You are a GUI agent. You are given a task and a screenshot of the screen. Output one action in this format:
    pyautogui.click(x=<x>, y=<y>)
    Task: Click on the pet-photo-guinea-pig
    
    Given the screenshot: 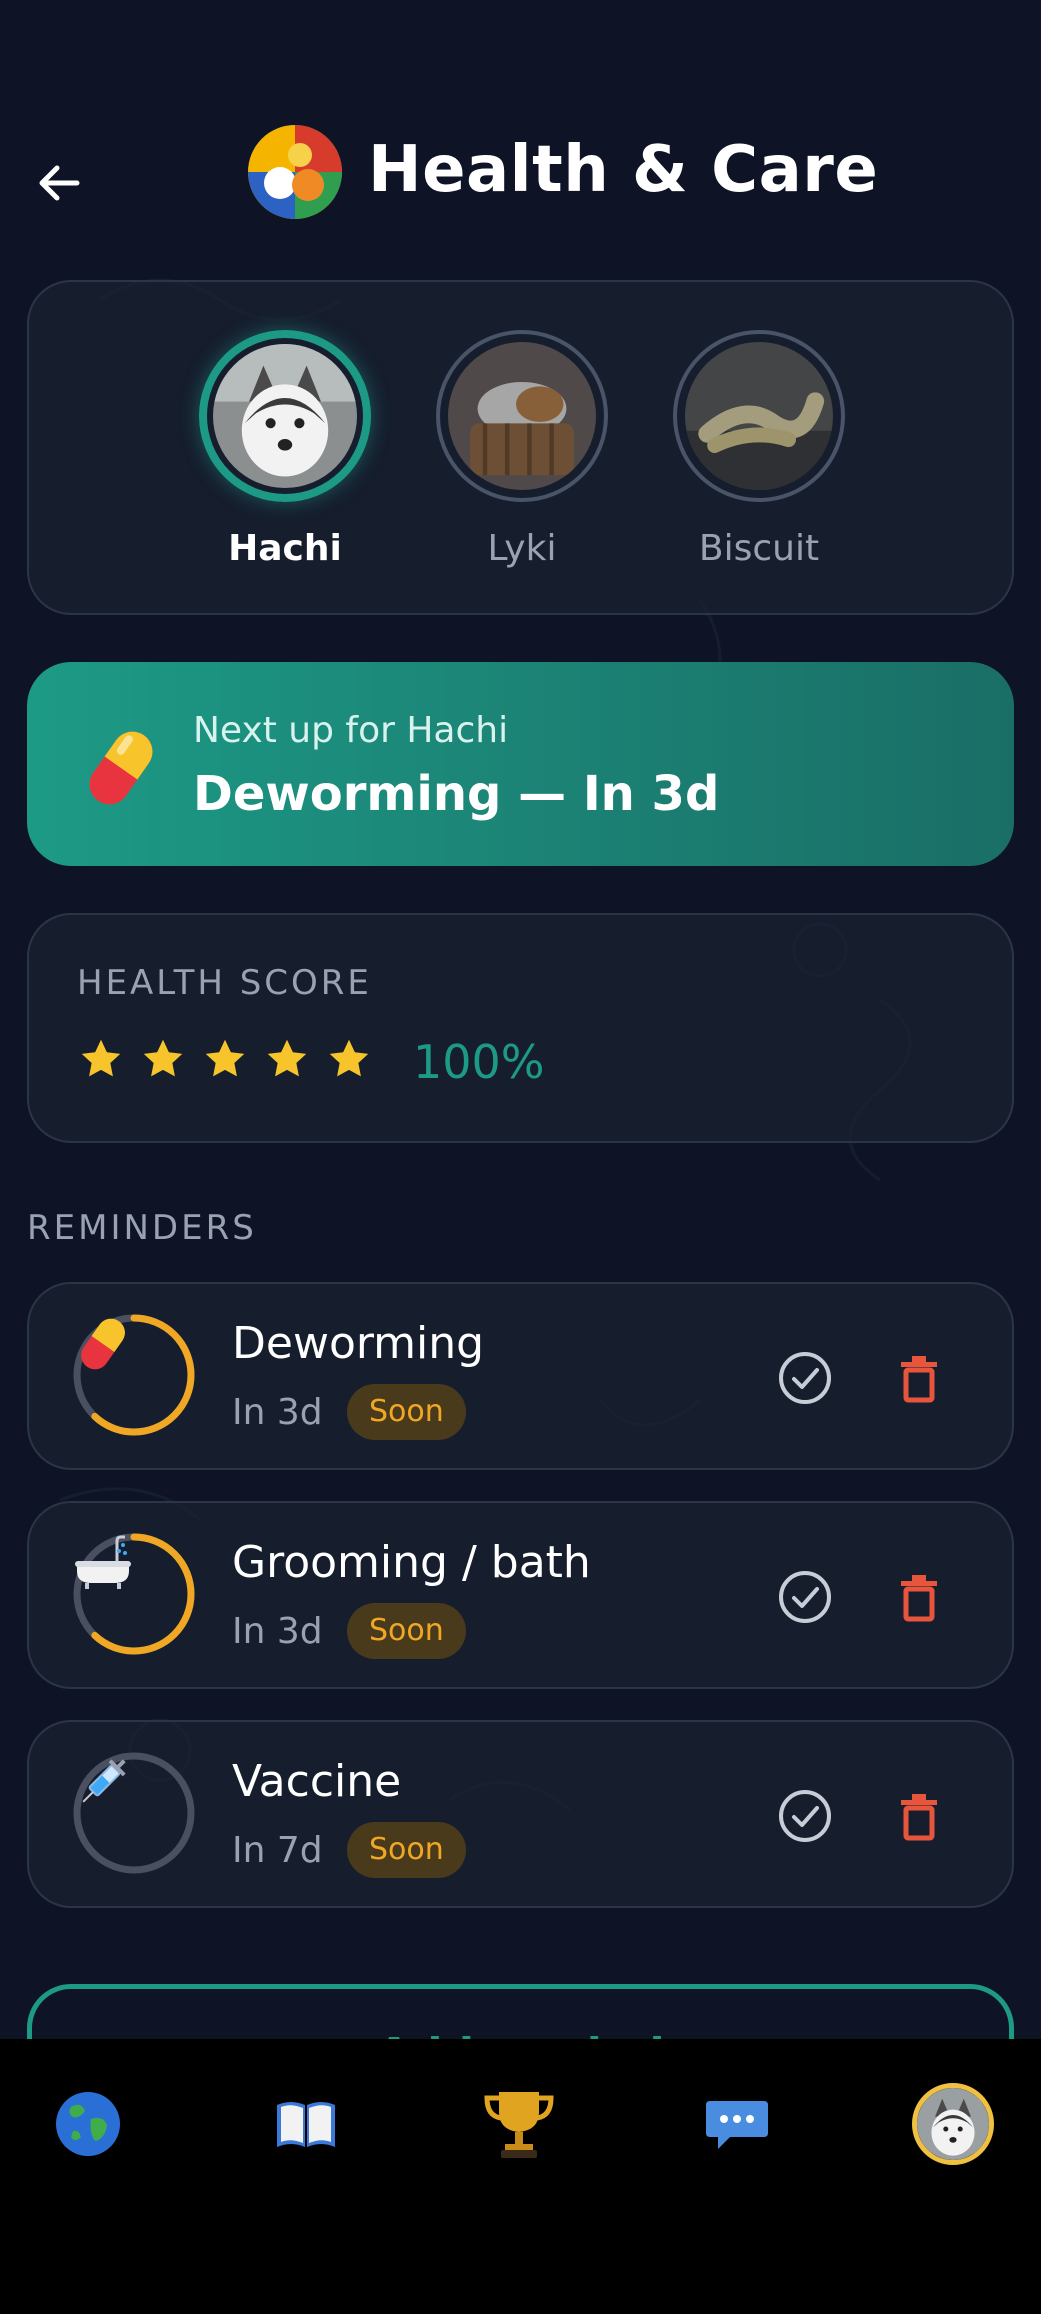 What is the action you would take?
    pyautogui.click(x=522, y=416)
    